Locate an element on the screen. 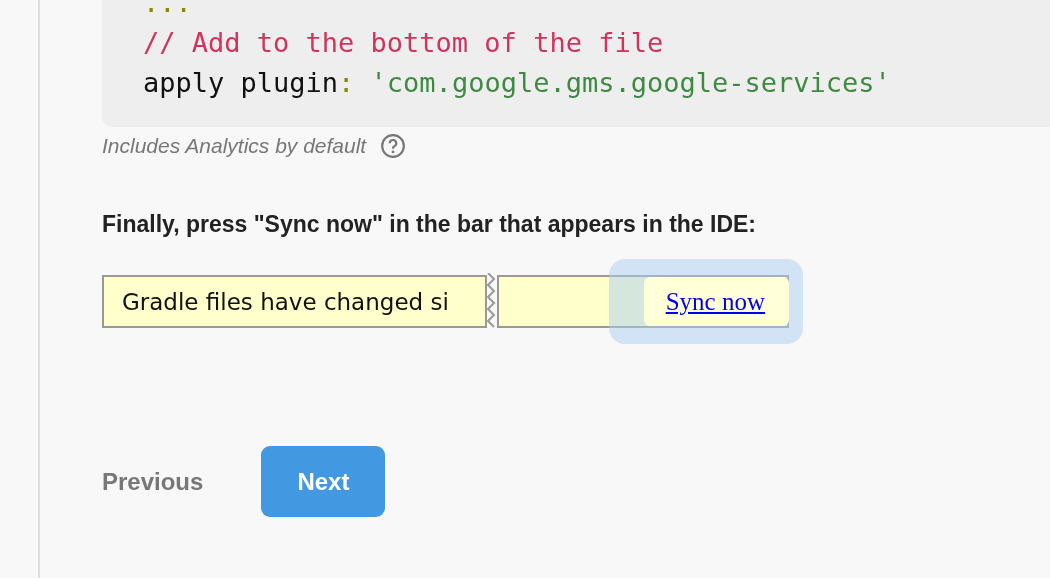  help-icon is located at coordinates (393, 146).